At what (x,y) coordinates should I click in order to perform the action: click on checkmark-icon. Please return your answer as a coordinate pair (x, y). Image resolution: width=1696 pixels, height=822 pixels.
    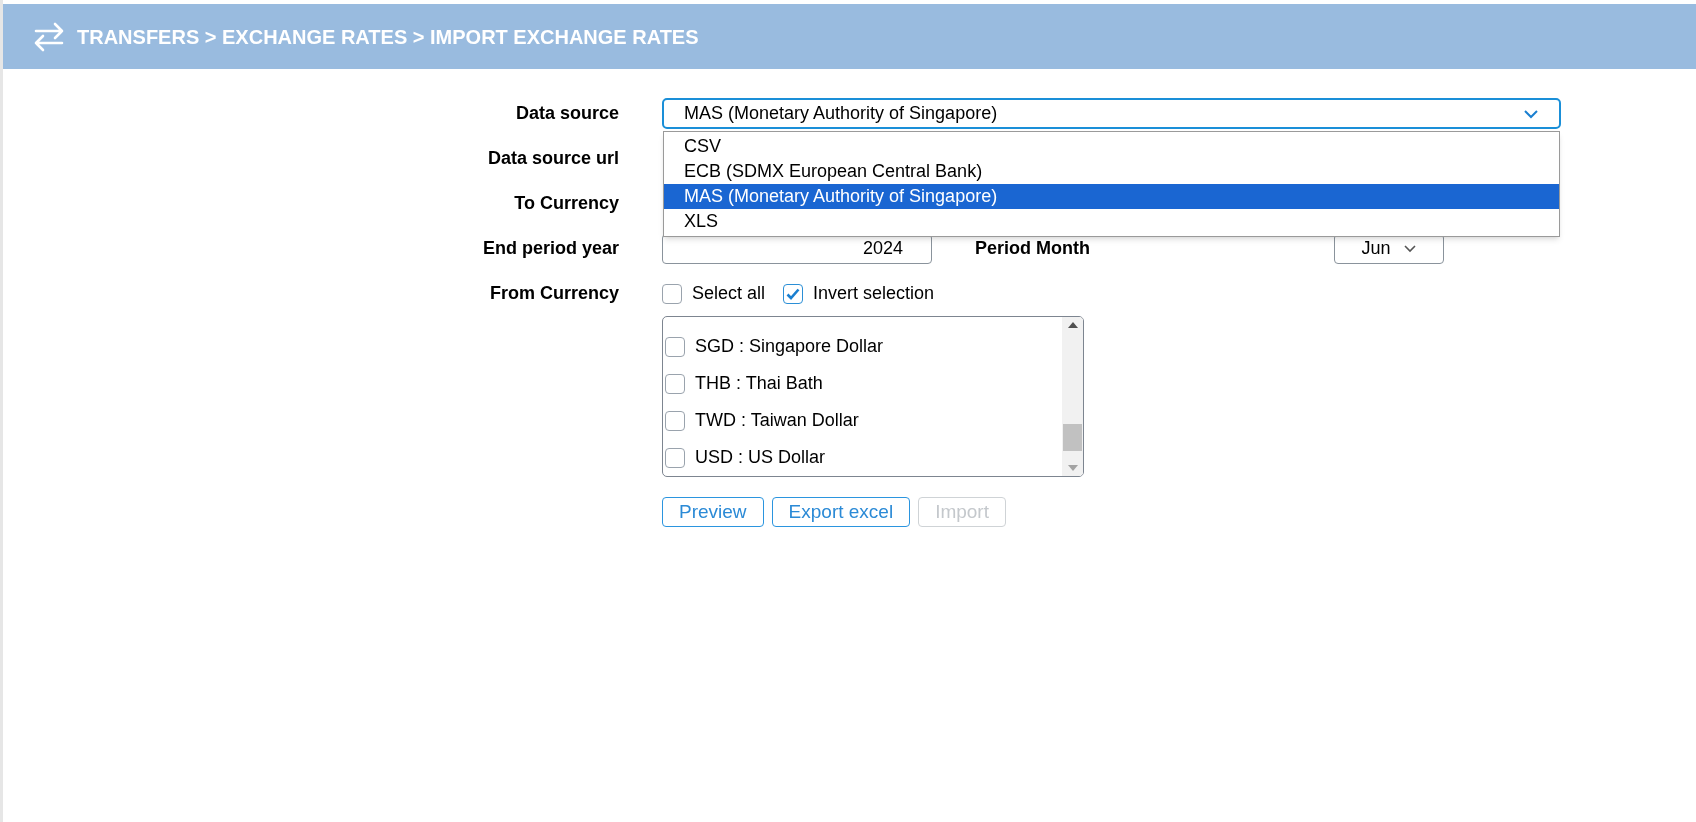
    Looking at the image, I should click on (793, 293).